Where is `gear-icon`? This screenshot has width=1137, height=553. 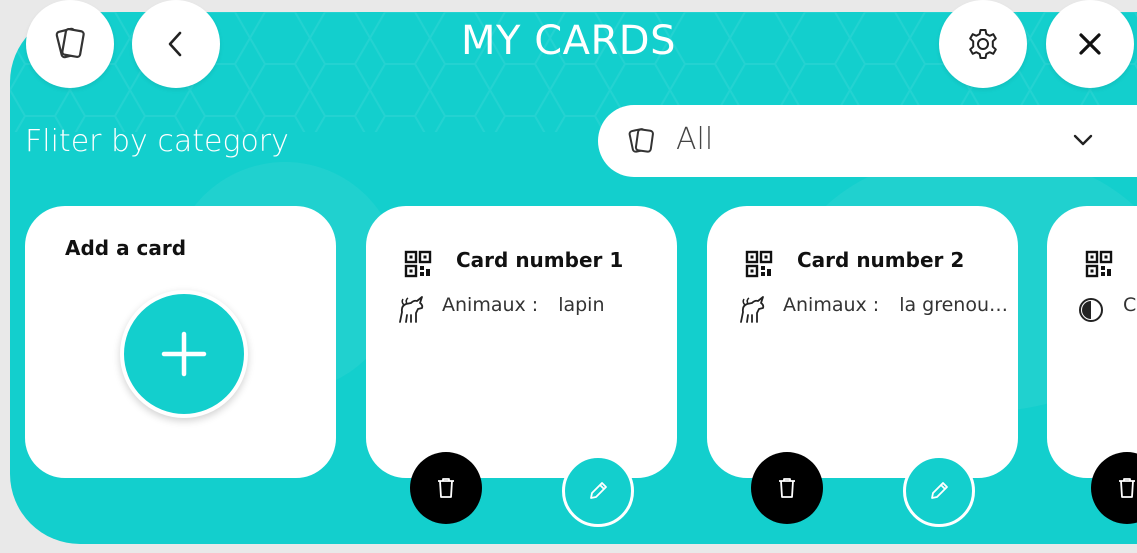 gear-icon is located at coordinates (983, 44).